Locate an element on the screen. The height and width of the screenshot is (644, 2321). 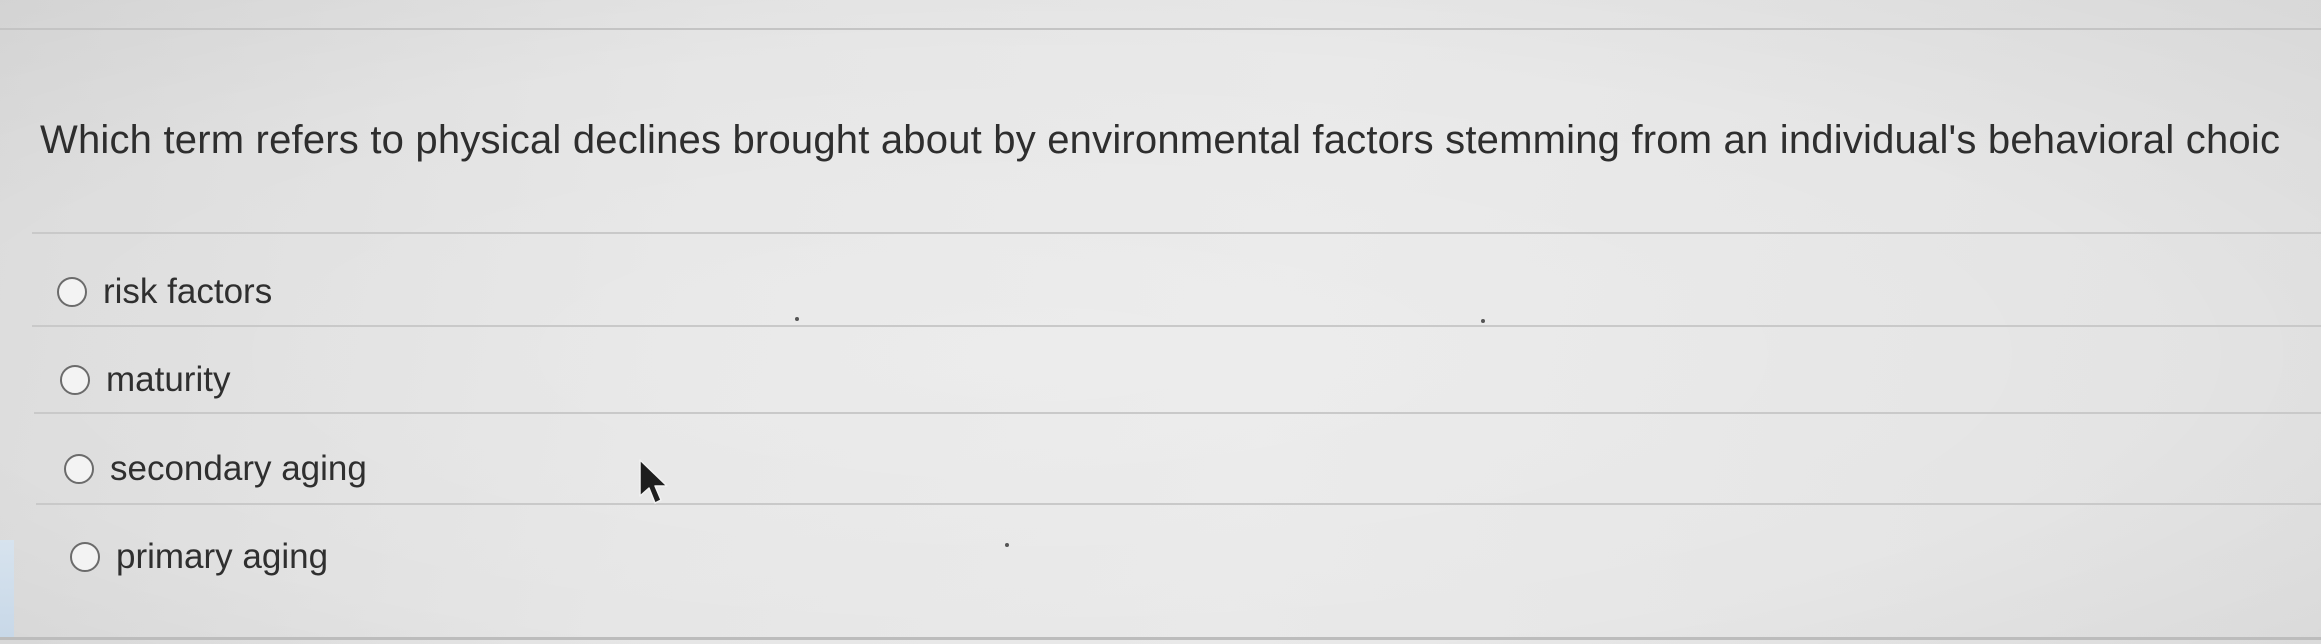
top-divider is located at coordinates (1160, 29).